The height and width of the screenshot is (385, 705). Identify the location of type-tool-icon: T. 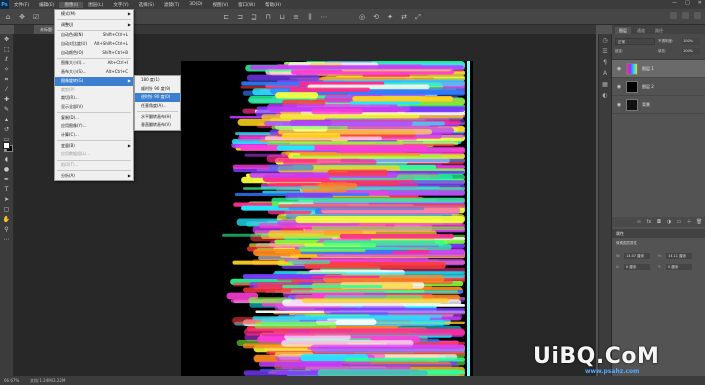
(6, 189).